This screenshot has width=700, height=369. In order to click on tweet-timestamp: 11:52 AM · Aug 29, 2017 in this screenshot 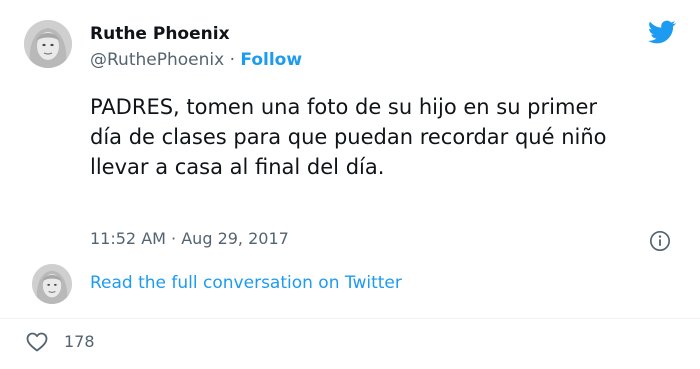, I will do `click(189, 238)`.